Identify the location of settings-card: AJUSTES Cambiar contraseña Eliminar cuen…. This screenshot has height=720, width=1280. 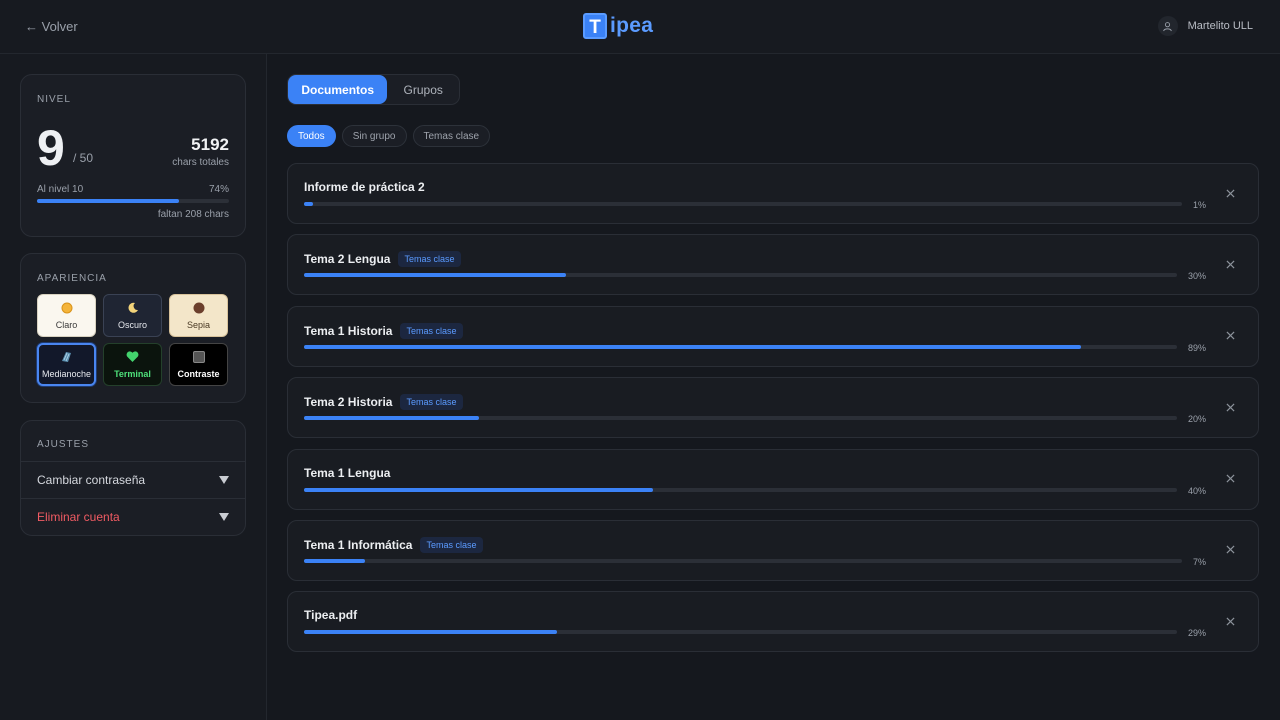
(133, 478).